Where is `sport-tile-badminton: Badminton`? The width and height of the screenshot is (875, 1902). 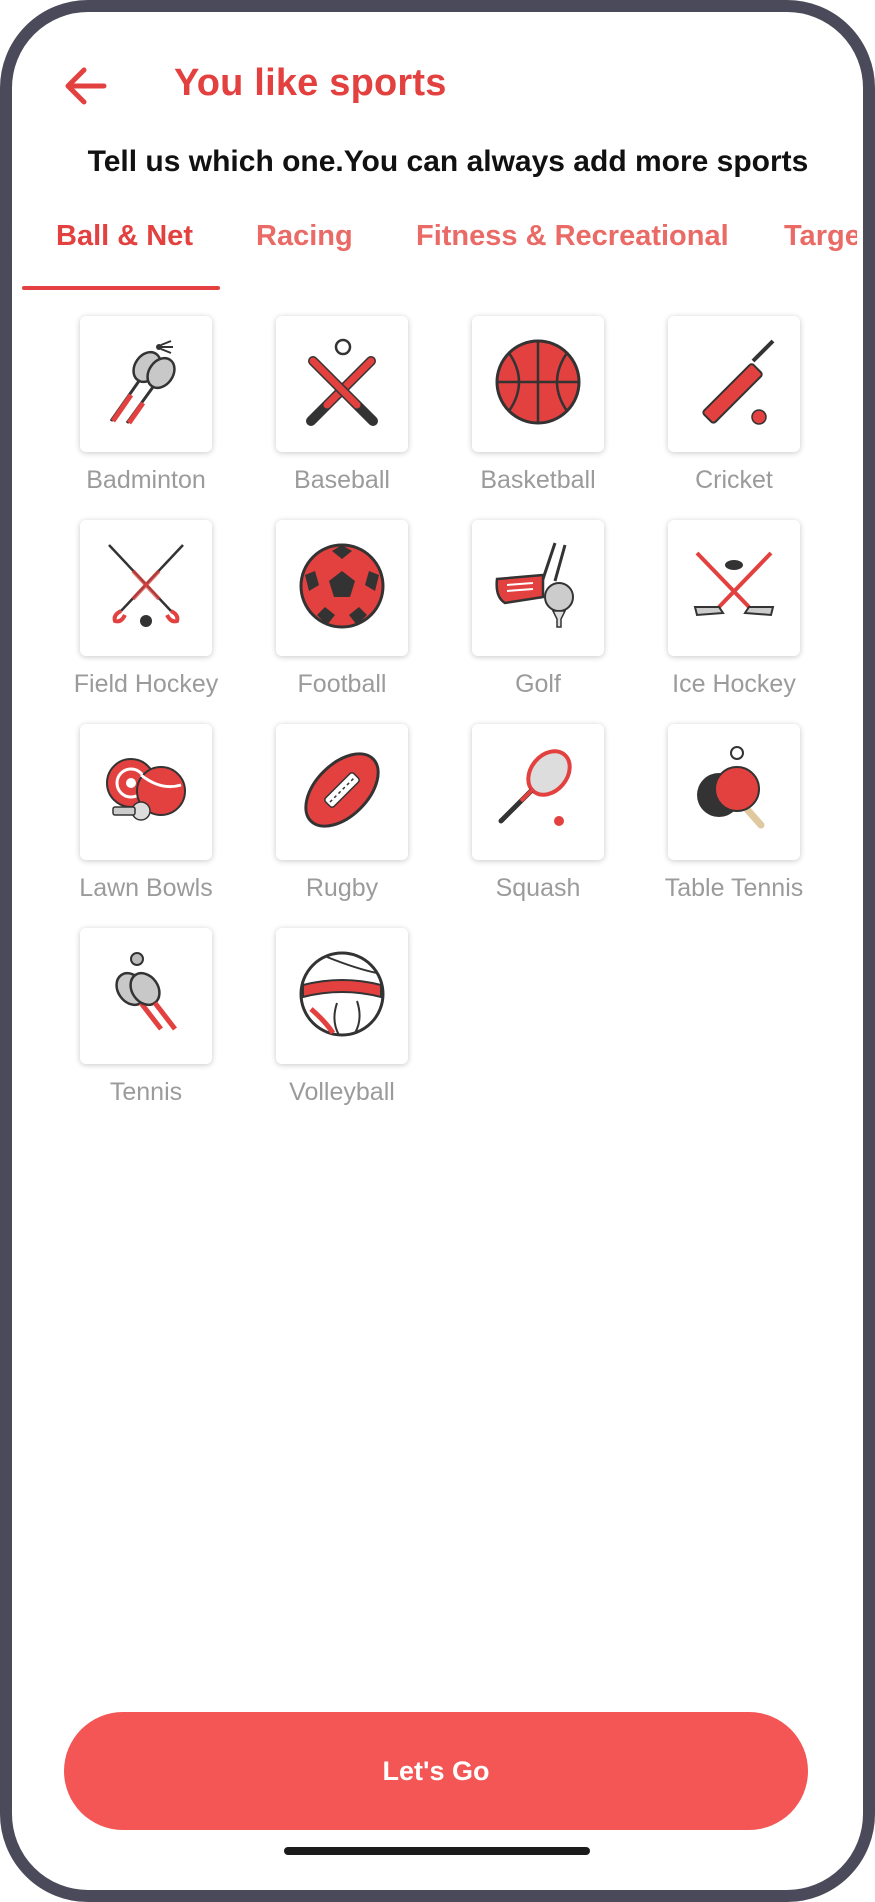
sport-tile-badminton: Badminton is located at coordinates (141, 416).